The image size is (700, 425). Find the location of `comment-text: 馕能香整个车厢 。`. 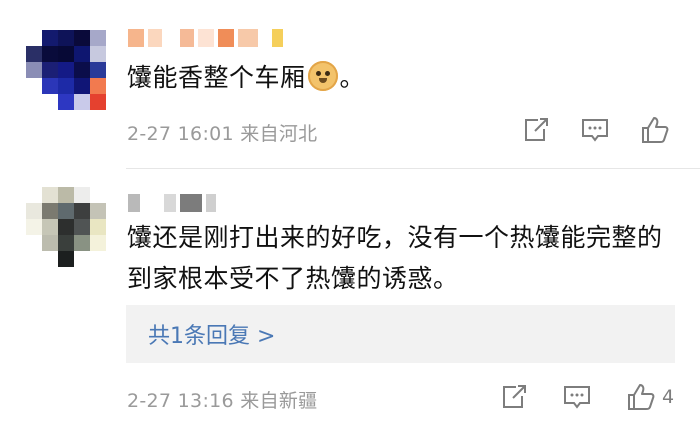

comment-text: 馕能香整个车厢 。 is located at coordinates (403, 77).